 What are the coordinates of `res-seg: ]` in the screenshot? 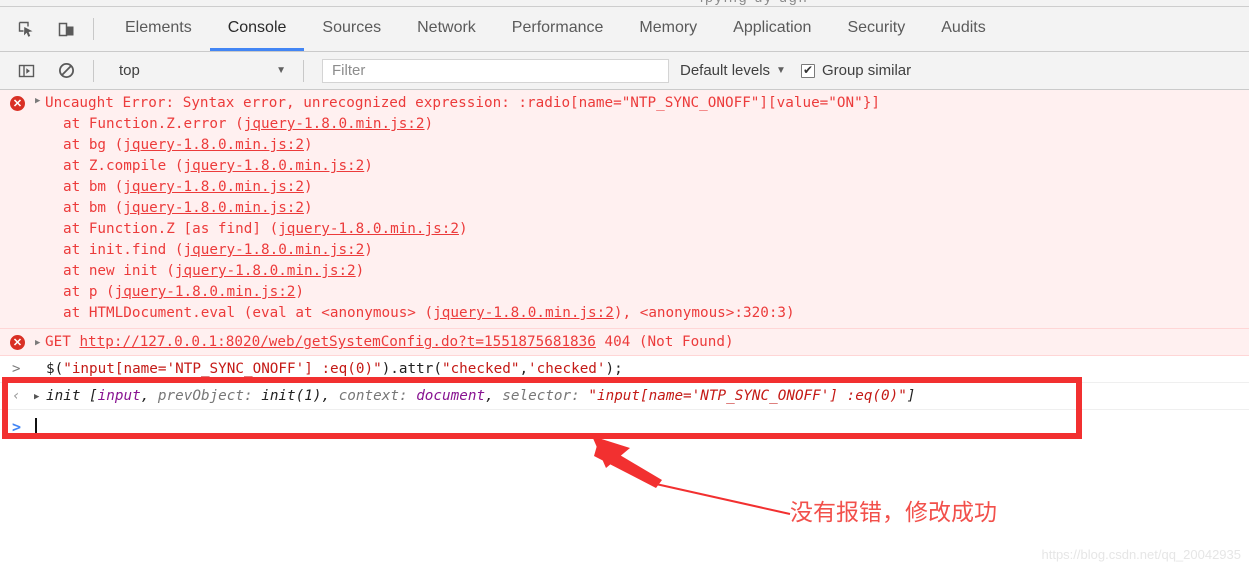 It's located at (911, 396).